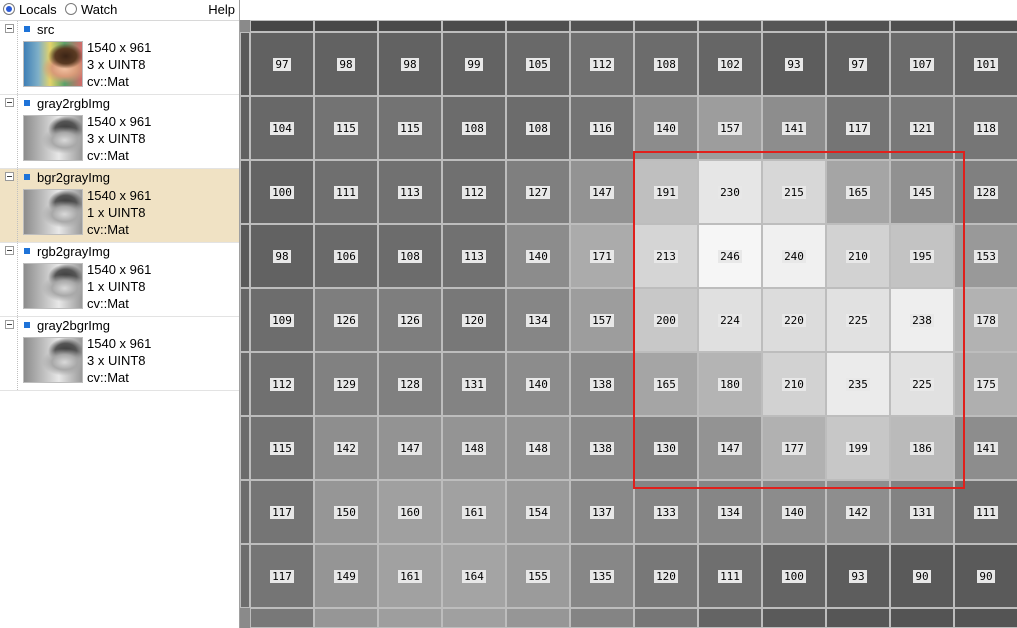 This screenshot has height=628, width=1017. I want to click on pixel-cell: 102, so click(730, 64).